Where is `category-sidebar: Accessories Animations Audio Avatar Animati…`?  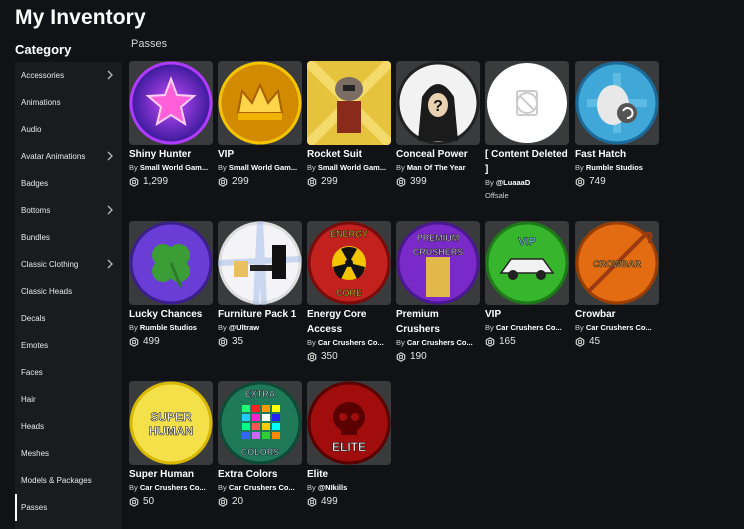
category-sidebar: Accessories Animations Audio Avatar Animati… is located at coordinates (68, 295).